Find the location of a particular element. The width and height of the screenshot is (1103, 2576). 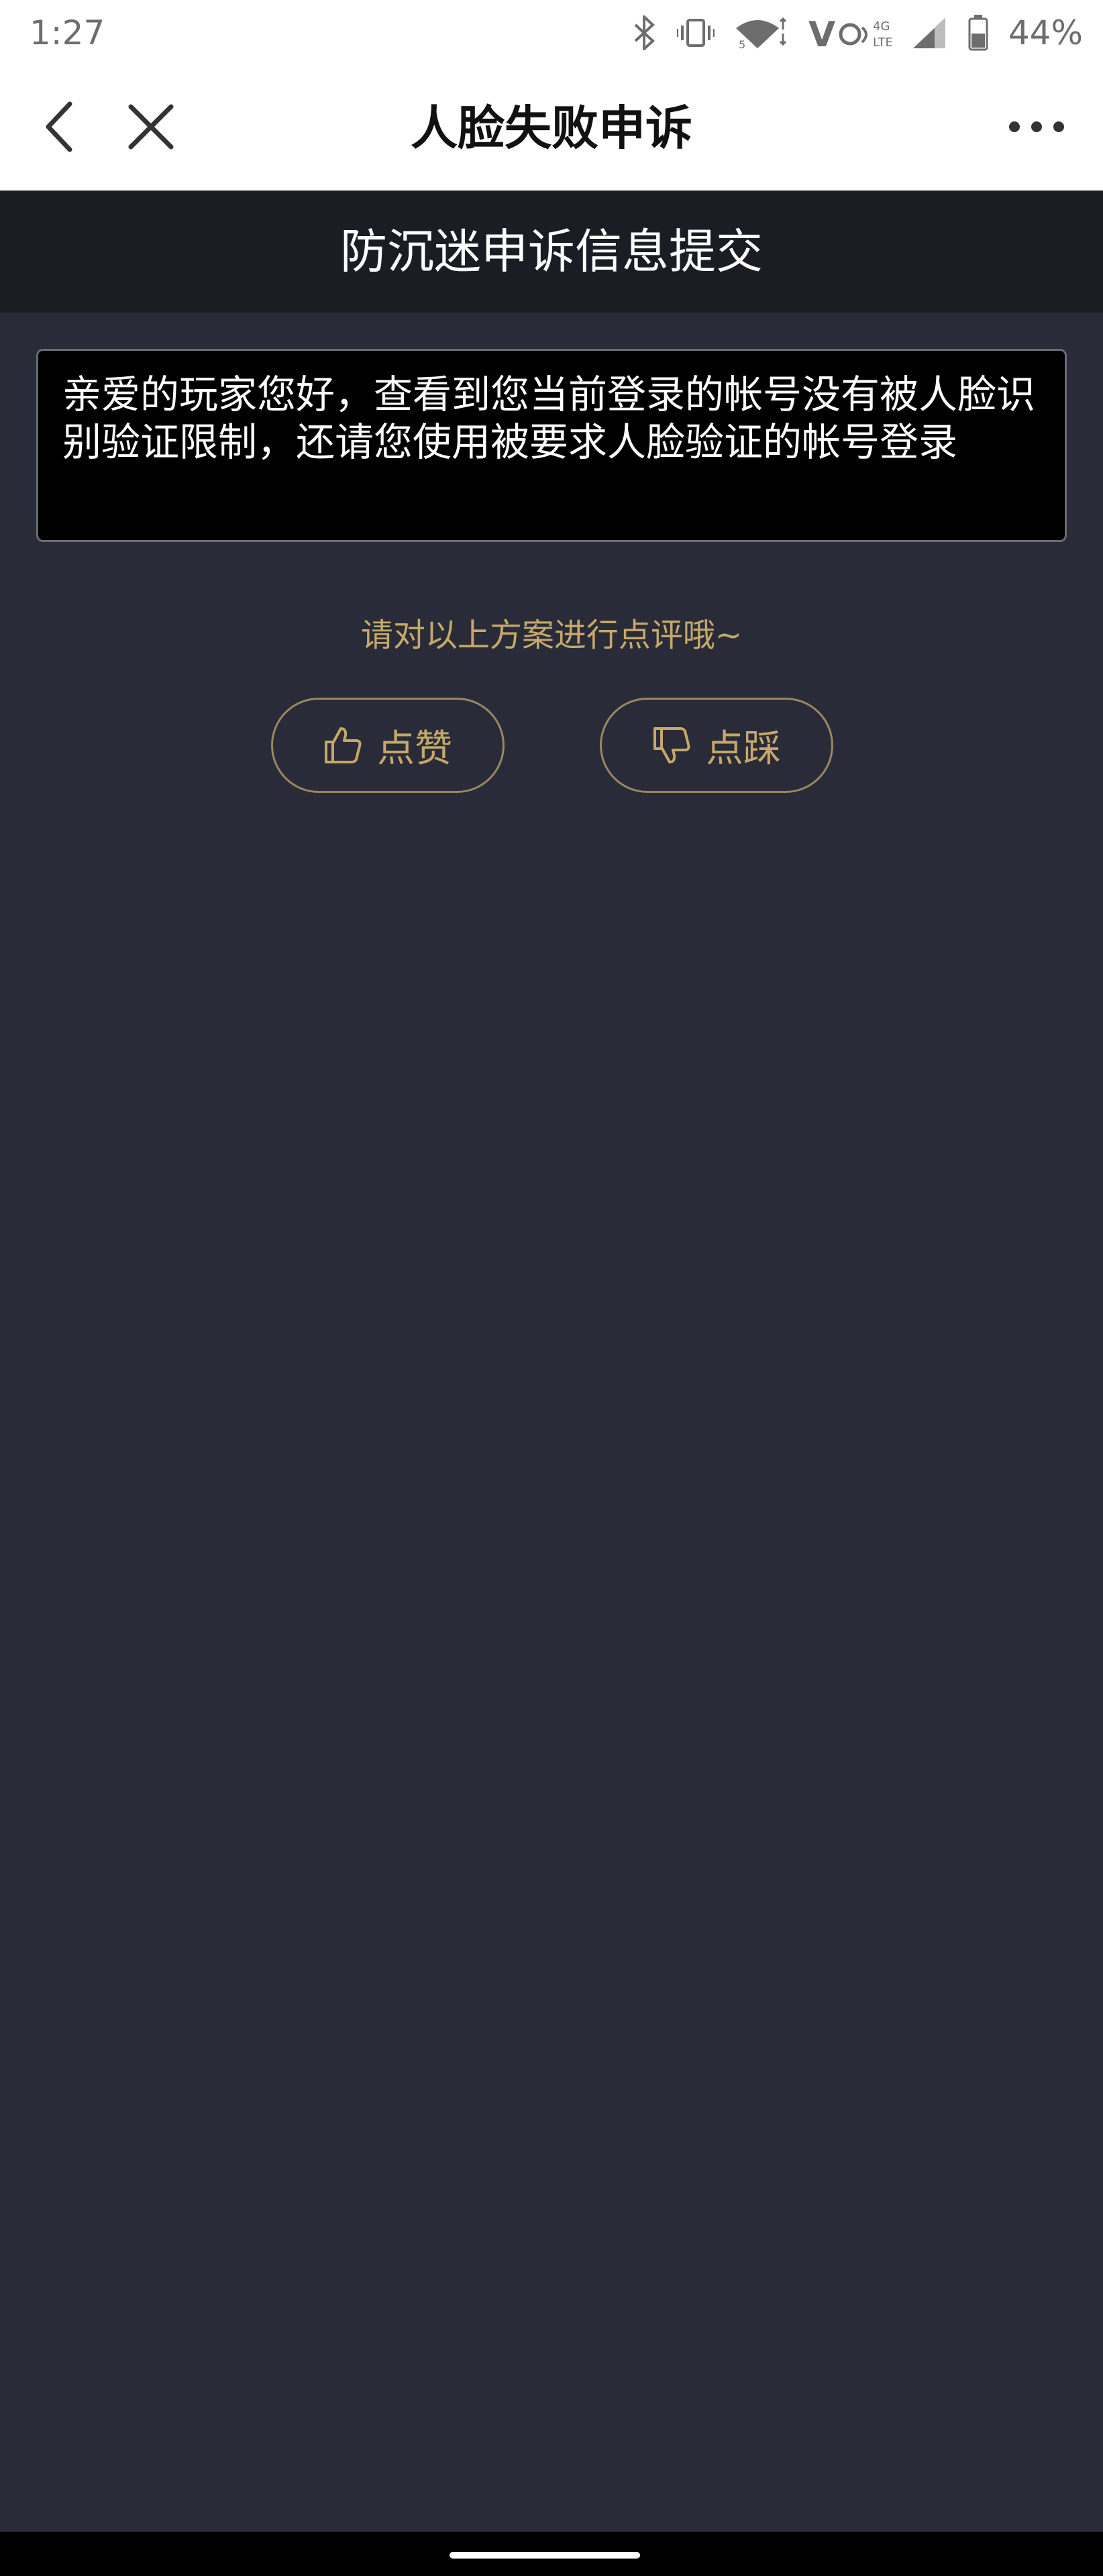

wifi-icon: 5 is located at coordinates (762, 33).